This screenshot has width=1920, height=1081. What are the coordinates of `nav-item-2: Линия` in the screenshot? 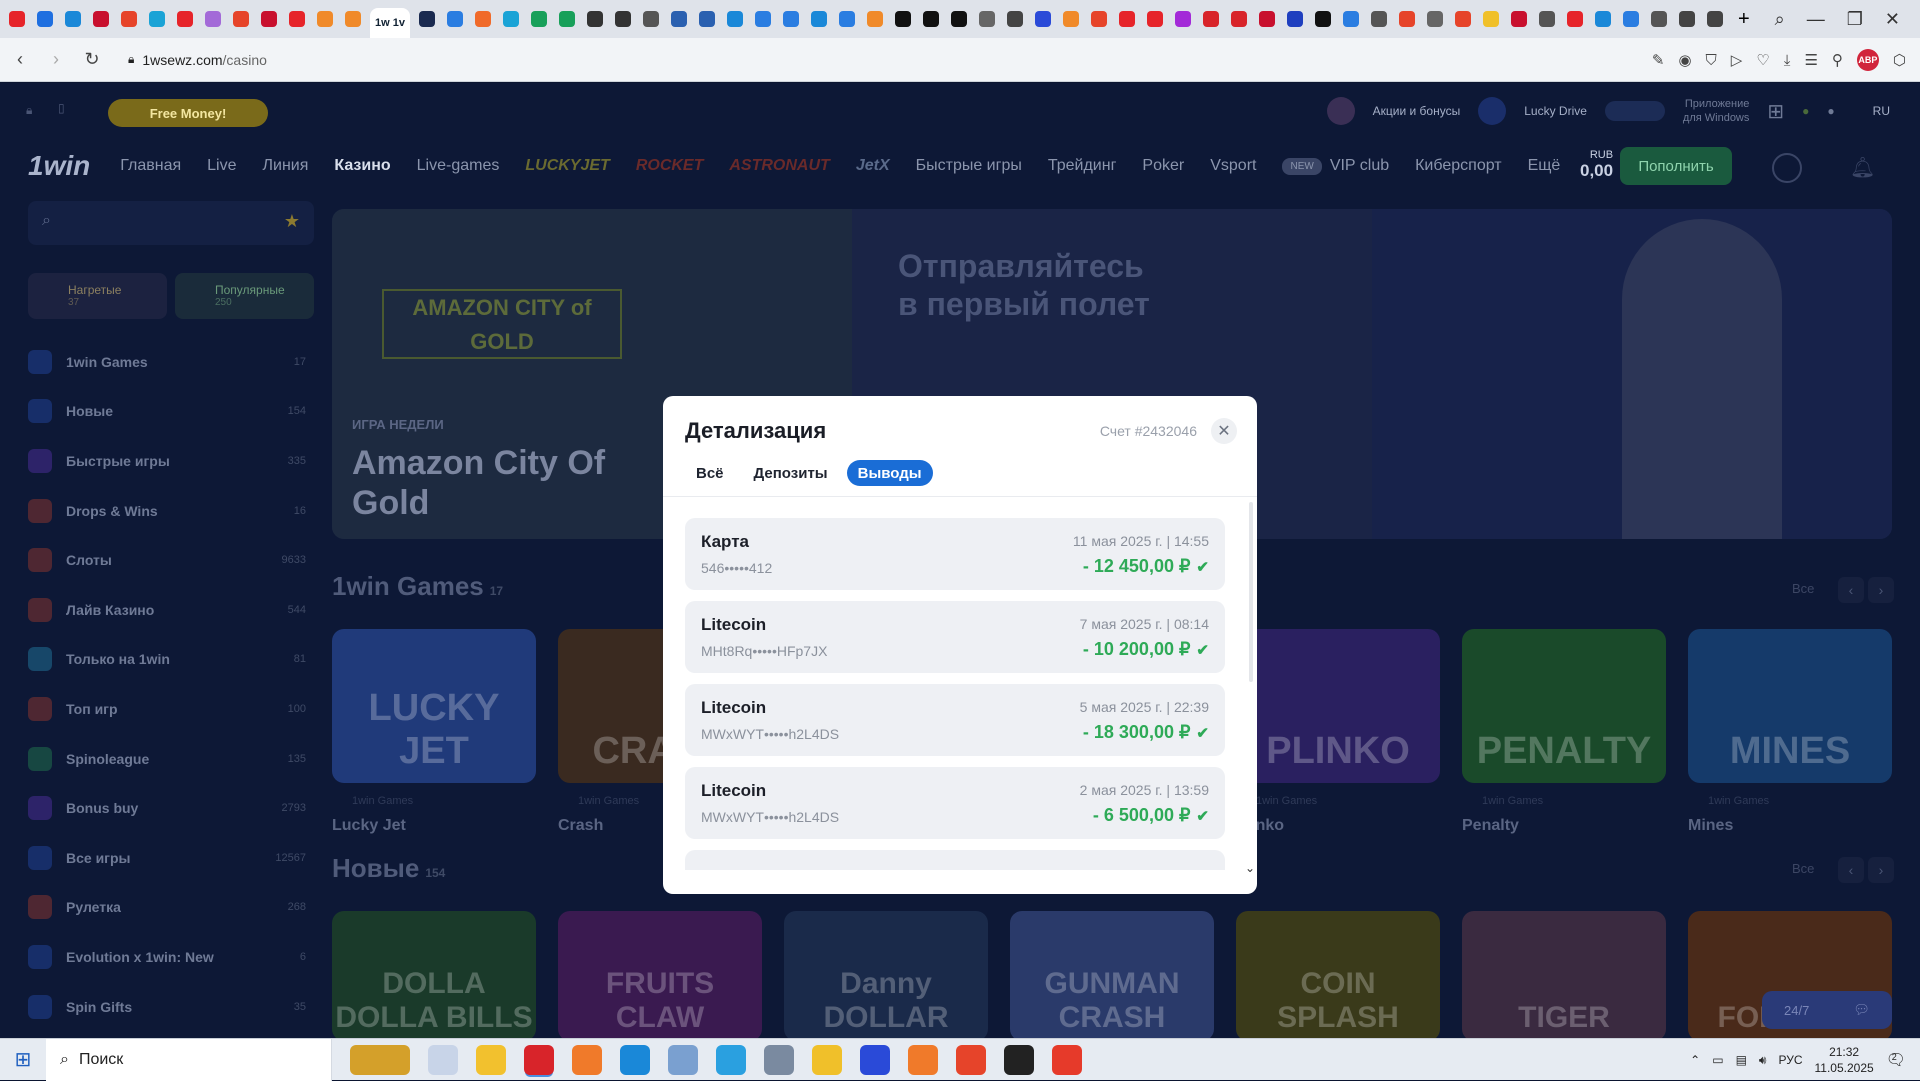 It's located at (286, 166).